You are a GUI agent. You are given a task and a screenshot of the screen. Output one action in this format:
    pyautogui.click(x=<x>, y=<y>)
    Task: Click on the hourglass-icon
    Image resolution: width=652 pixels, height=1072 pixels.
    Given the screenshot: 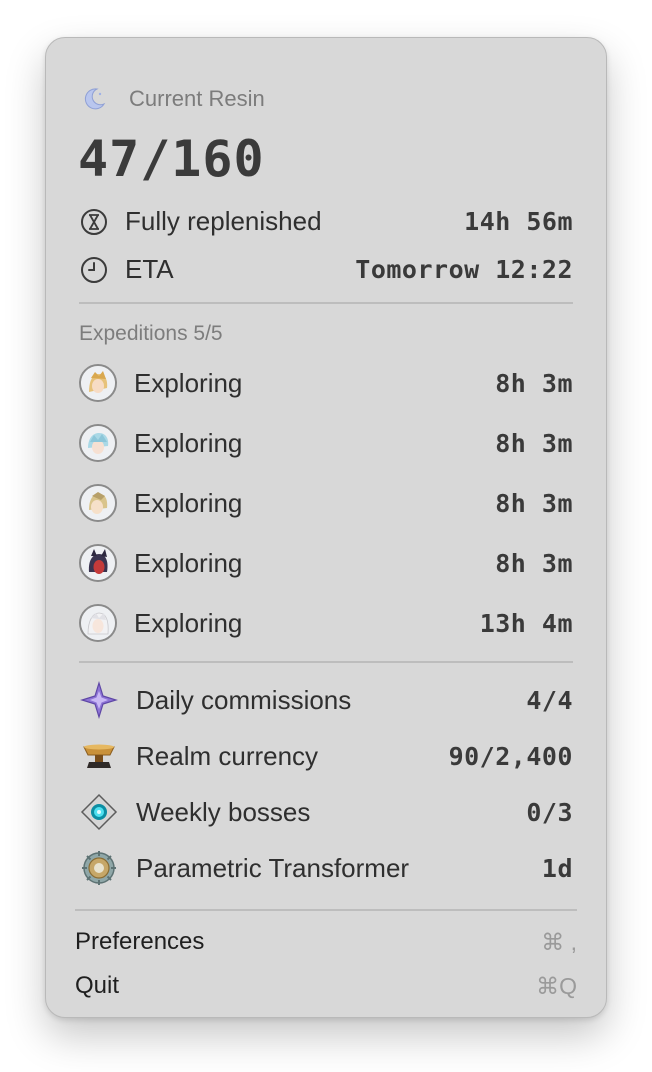 What is the action you would take?
    pyautogui.click(x=94, y=222)
    